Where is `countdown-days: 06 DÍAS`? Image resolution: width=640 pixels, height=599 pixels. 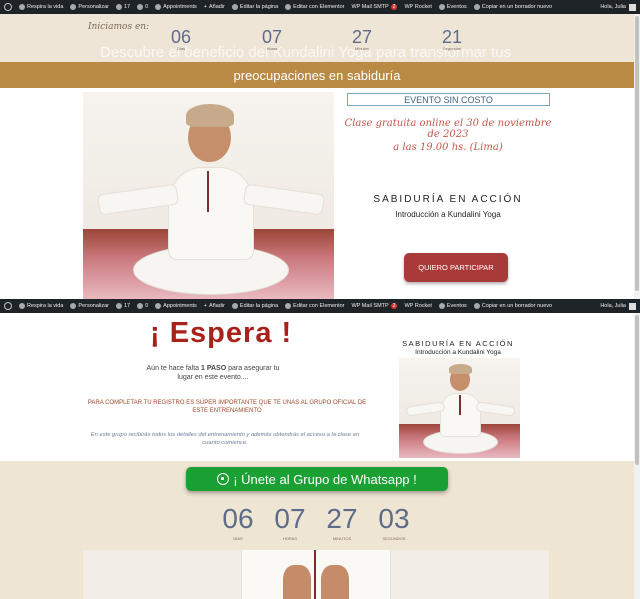 countdown-days: 06 DÍAS is located at coordinates (238, 522).